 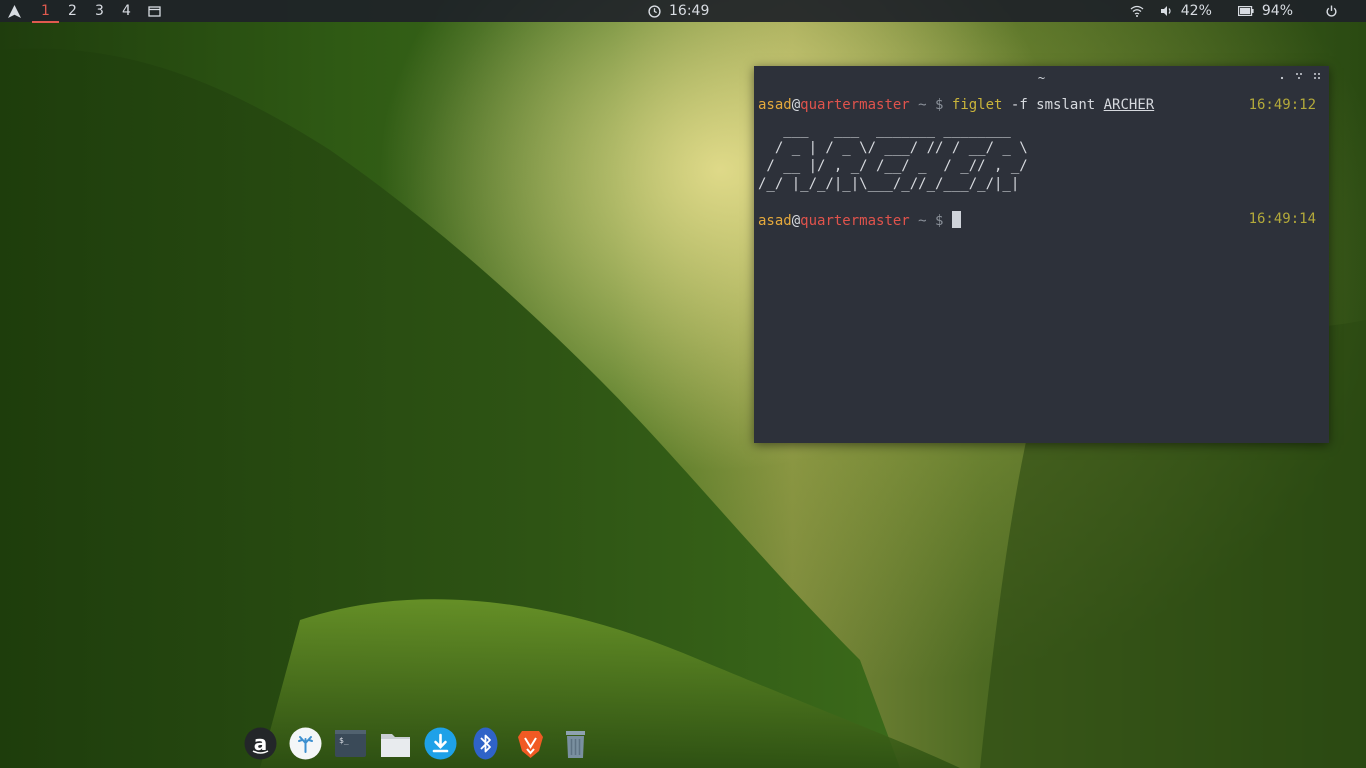 What do you see at coordinates (440, 743) in the screenshot?
I see `downloads-icon` at bounding box center [440, 743].